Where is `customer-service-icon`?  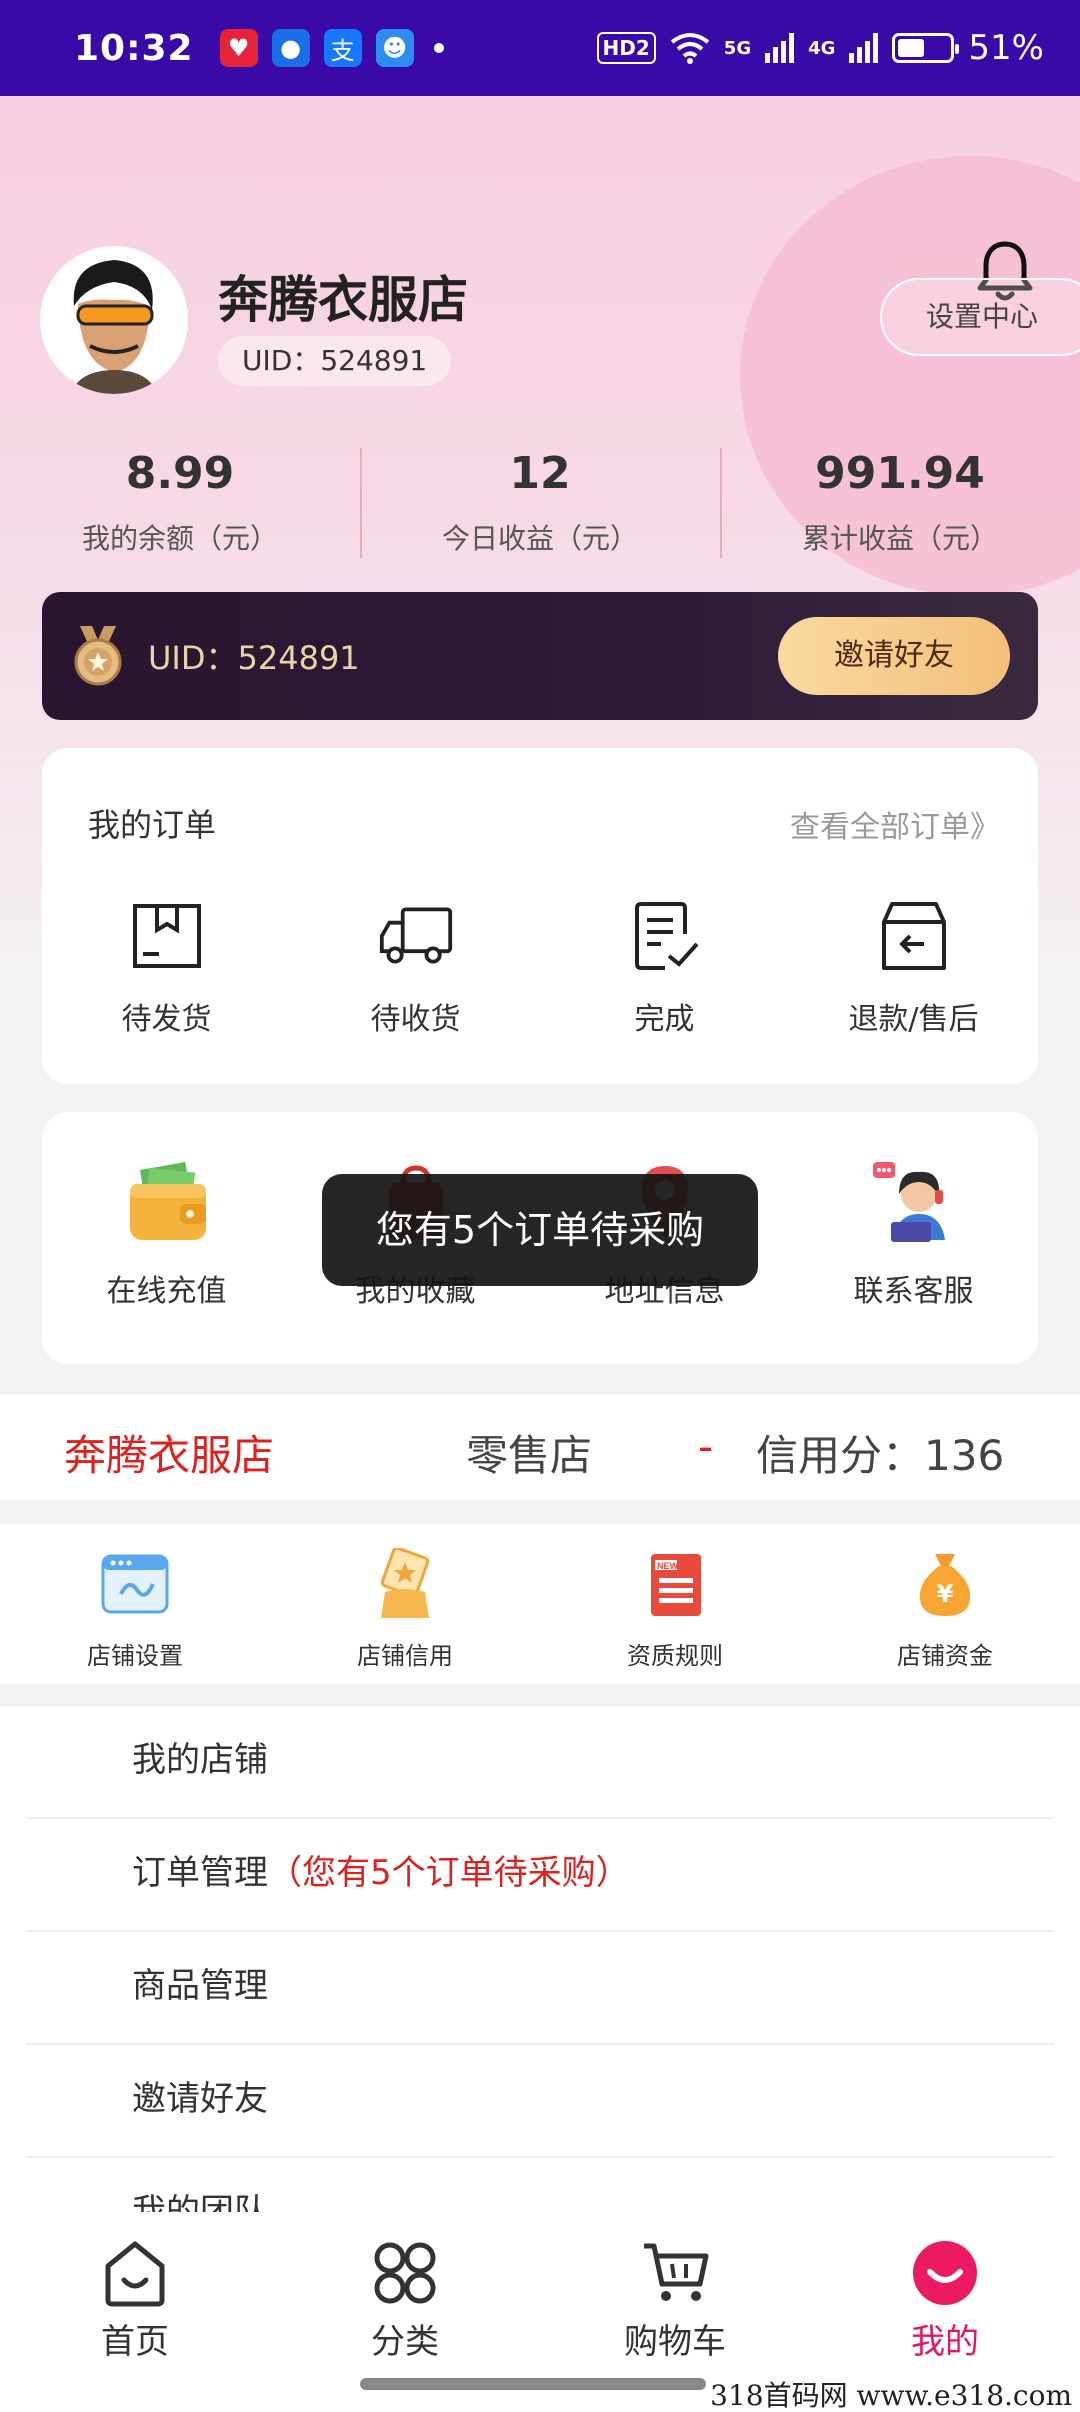 customer-service-icon is located at coordinates (908, 1202).